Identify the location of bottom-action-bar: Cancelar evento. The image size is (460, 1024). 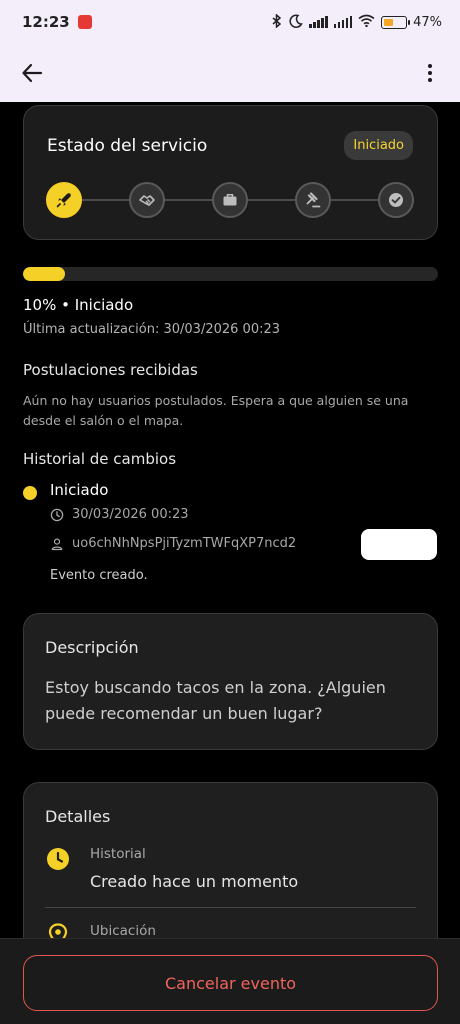
(230, 981).